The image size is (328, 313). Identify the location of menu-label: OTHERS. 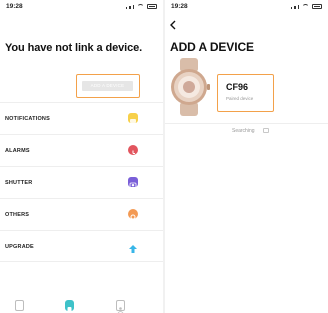
(17, 215).